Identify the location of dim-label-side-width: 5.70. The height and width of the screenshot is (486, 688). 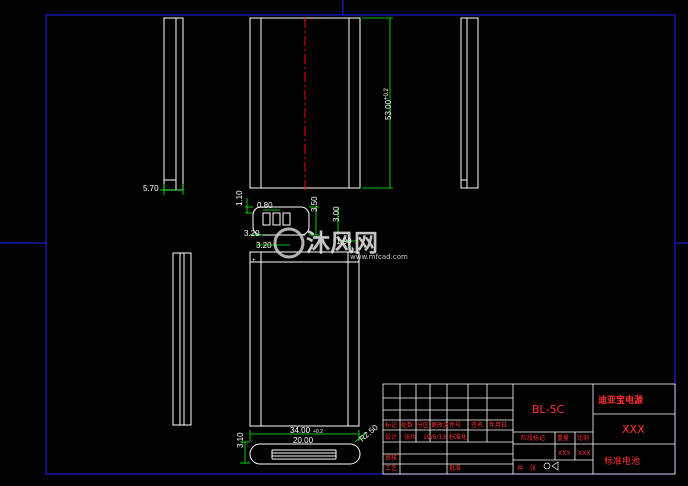
(151, 188).